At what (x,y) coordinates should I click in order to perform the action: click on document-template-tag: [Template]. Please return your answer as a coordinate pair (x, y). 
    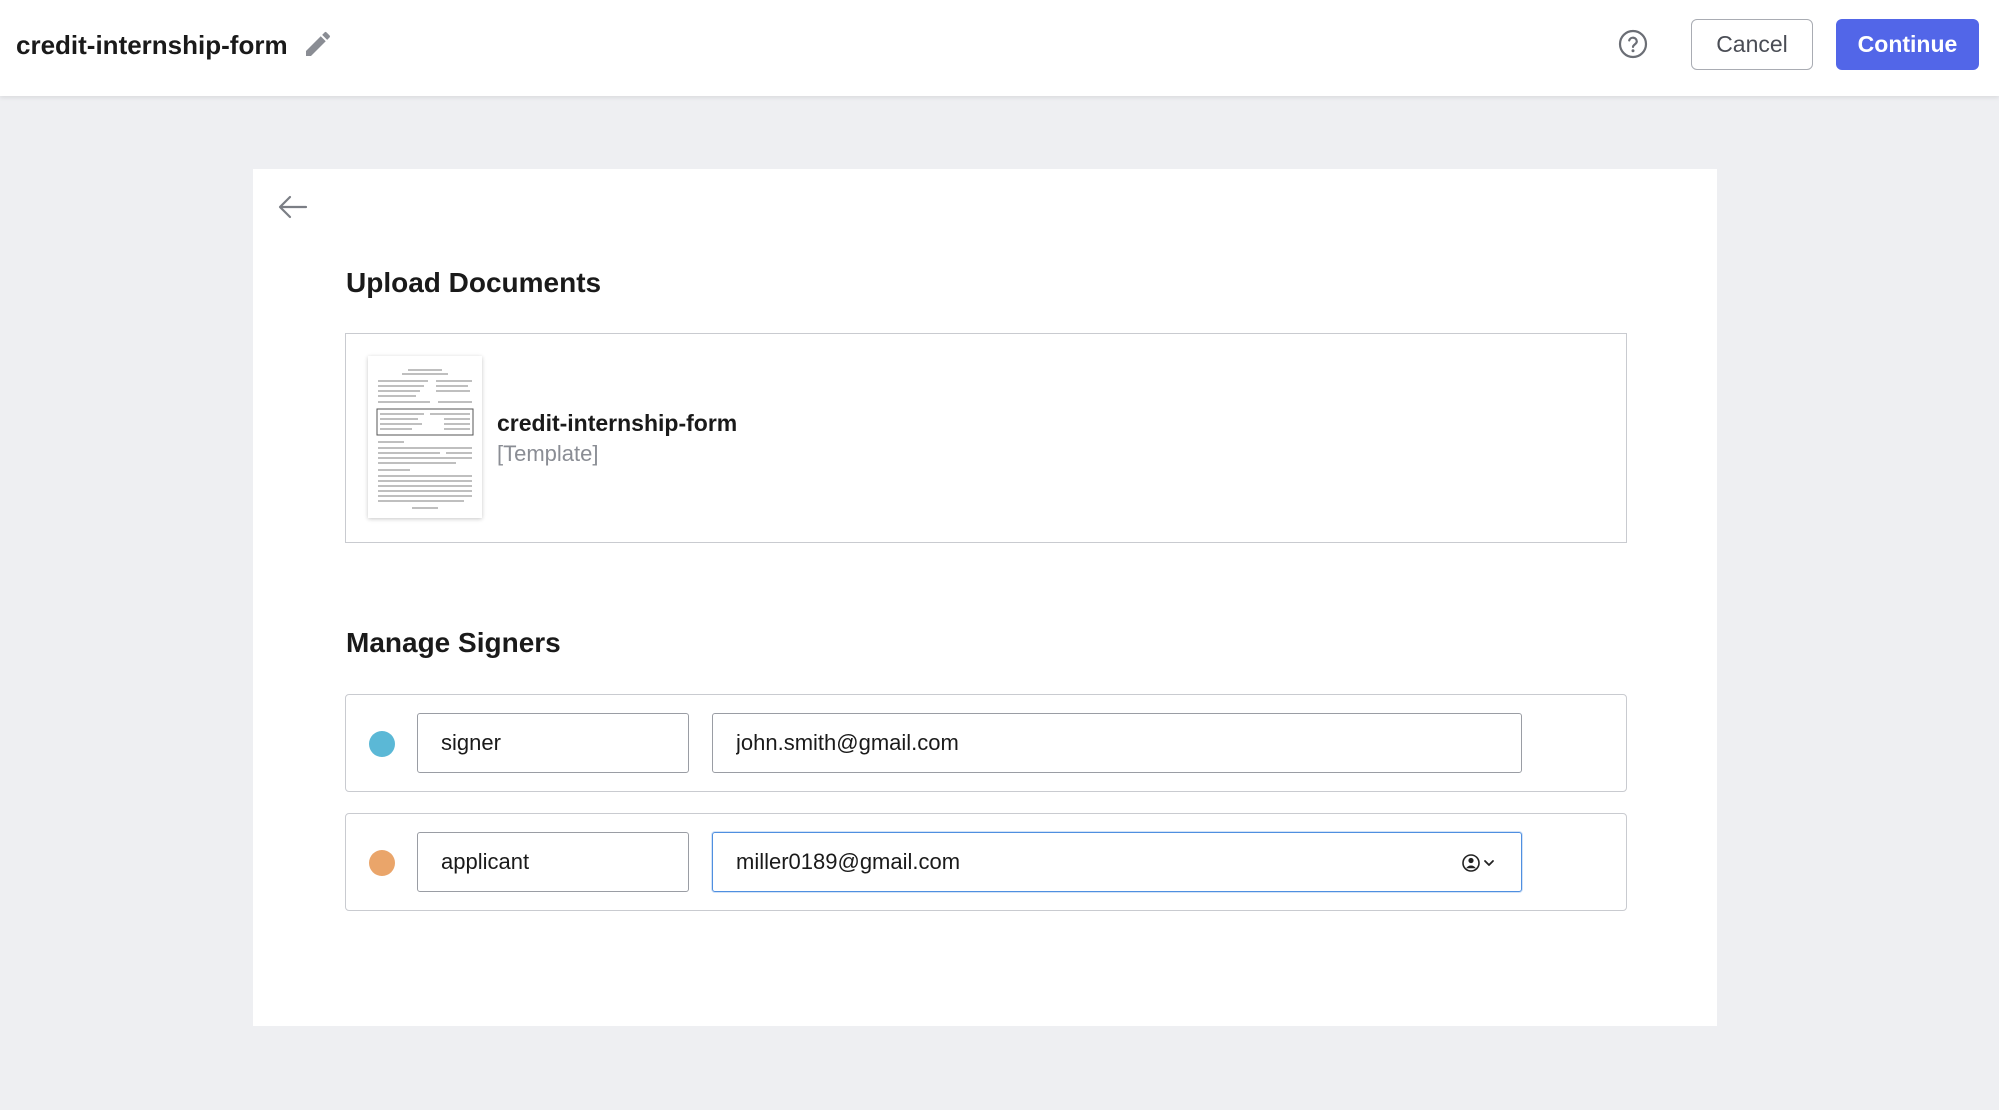
    Looking at the image, I should click on (548, 453).